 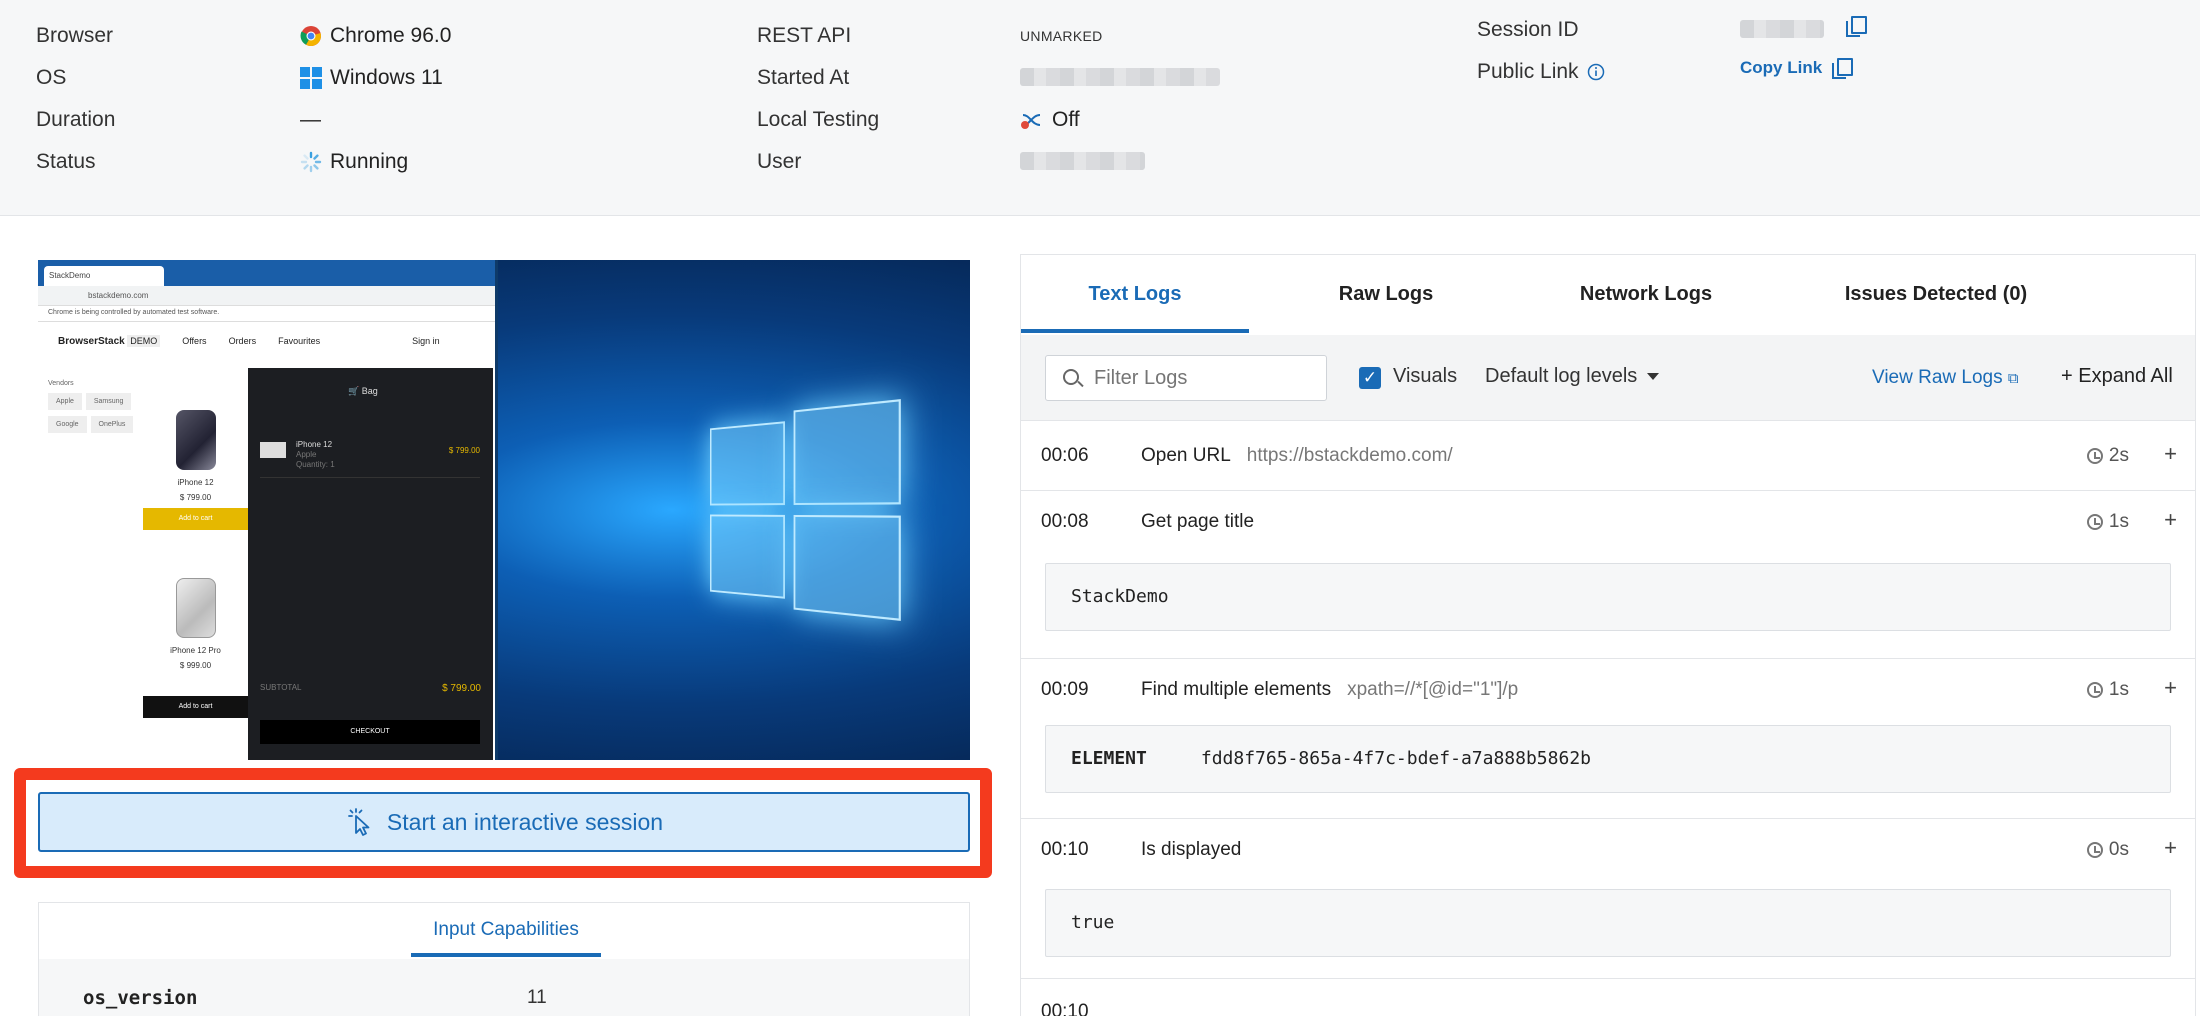 What do you see at coordinates (803, 77) in the screenshot?
I see `started-at-label: Started At` at bounding box center [803, 77].